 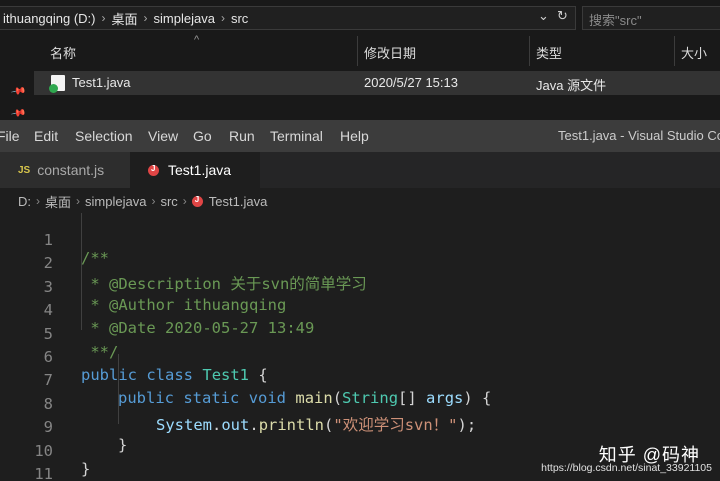 What do you see at coordinates (10, 136) in the screenshot?
I see `menu-file: File` at bounding box center [10, 136].